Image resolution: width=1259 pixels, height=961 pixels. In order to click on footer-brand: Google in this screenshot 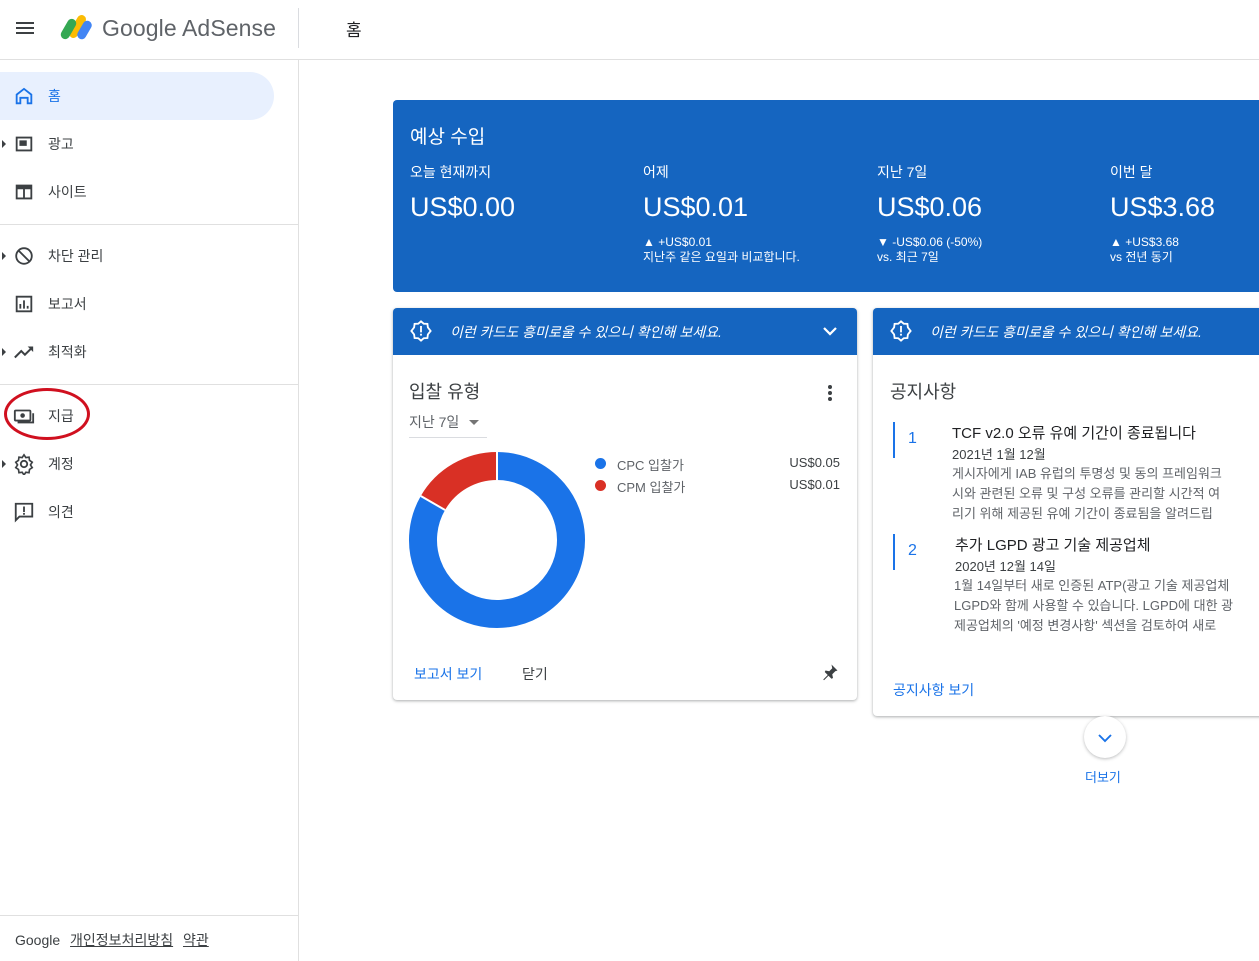, I will do `click(38, 940)`.